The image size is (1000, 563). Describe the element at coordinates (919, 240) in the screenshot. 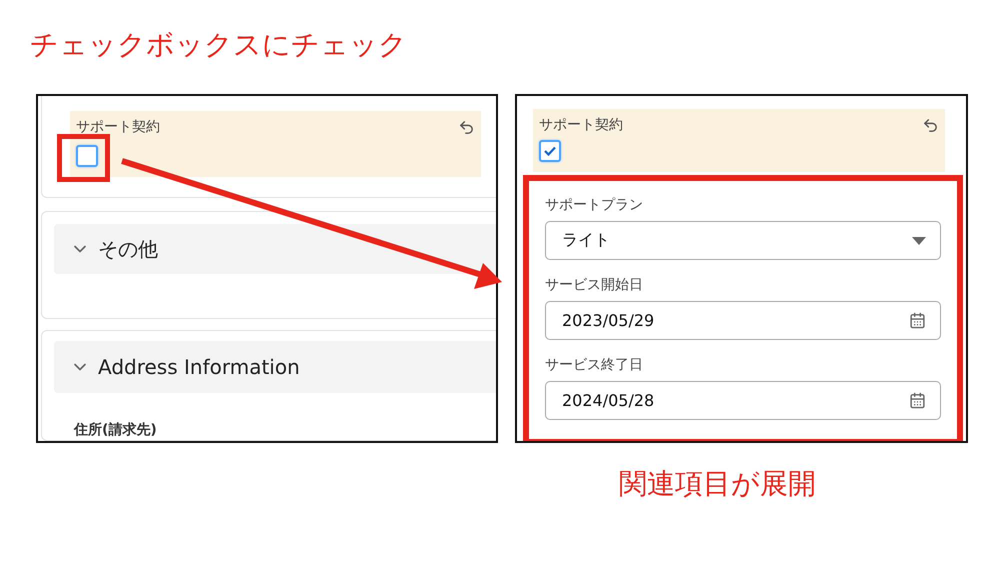

I see `dropdown-caret-icon` at that location.